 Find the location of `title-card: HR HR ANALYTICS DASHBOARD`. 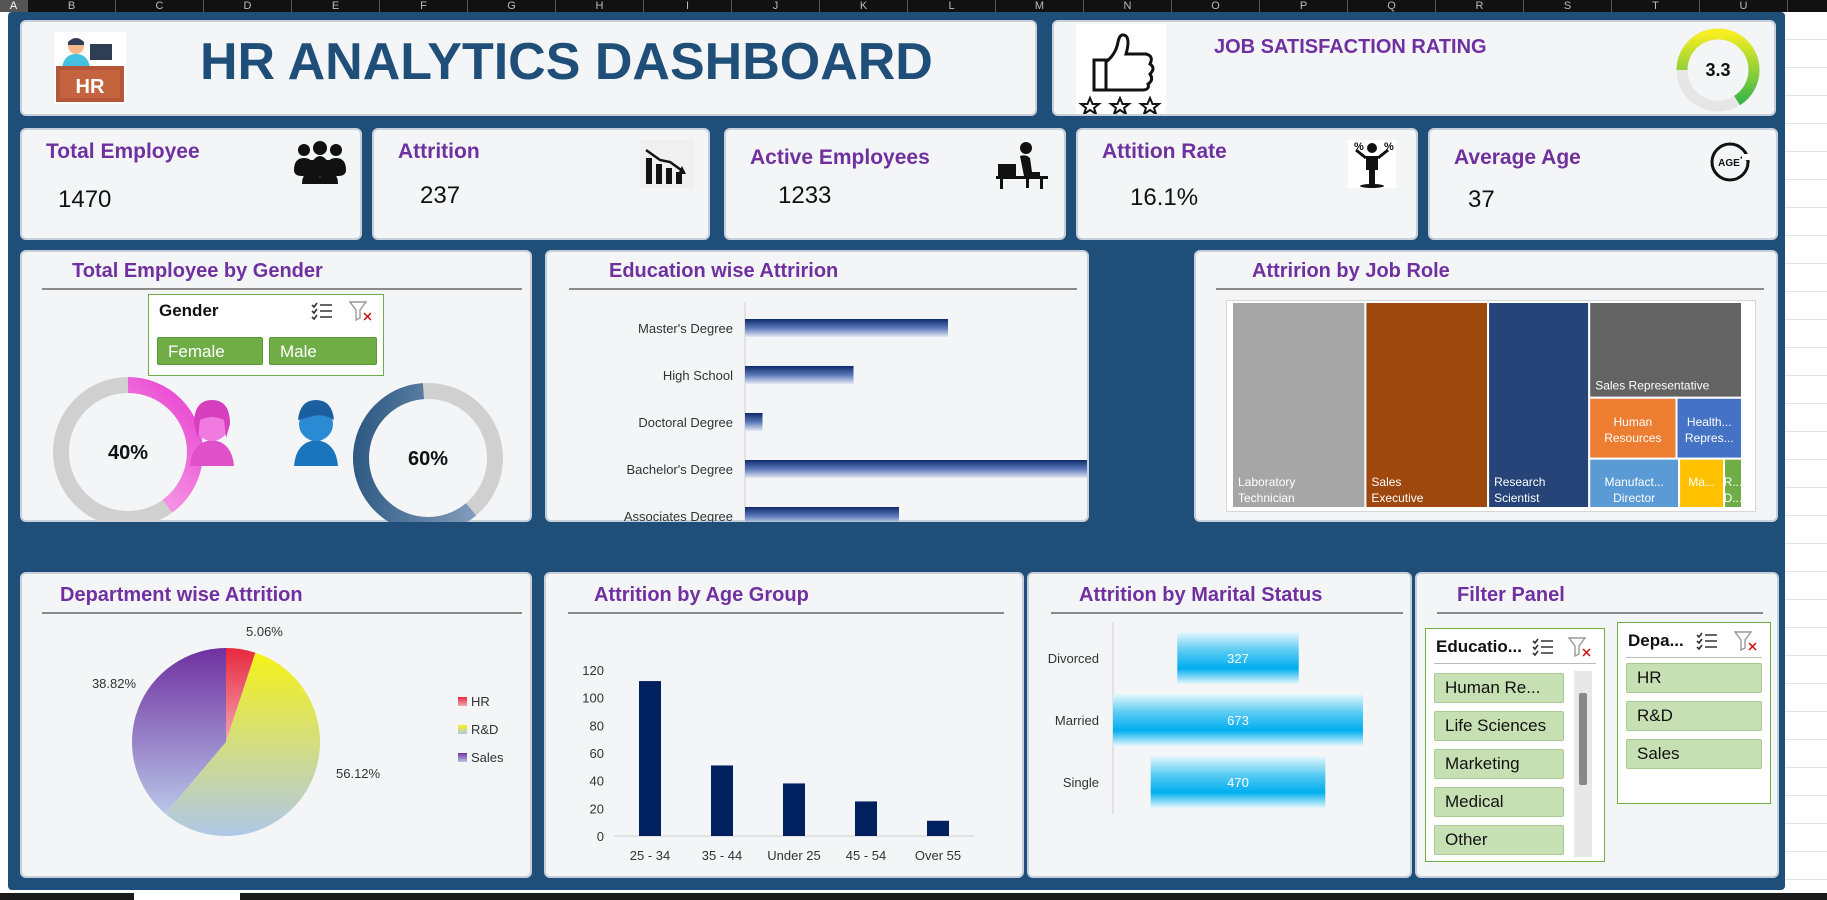

title-card: HR HR ANALYTICS DASHBOARD is located at coordinates (528, 68).